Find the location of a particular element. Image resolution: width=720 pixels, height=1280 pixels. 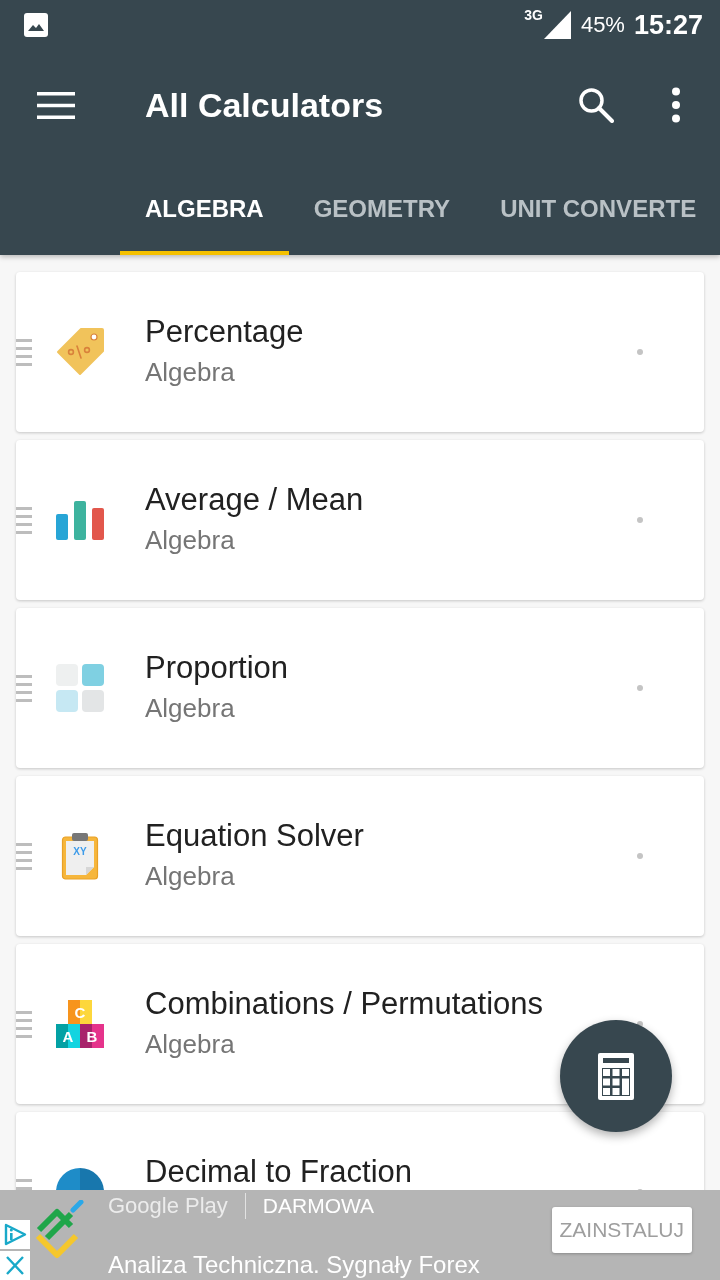

calculator-title: Proportion is located at coordinates (217, 668).